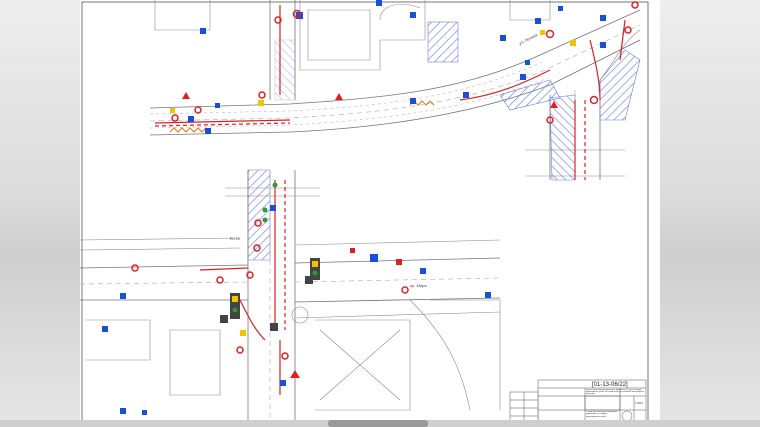 This screenshot has height=427, width=760. I want to click on dimension-label: R=15, so click(235, 238).